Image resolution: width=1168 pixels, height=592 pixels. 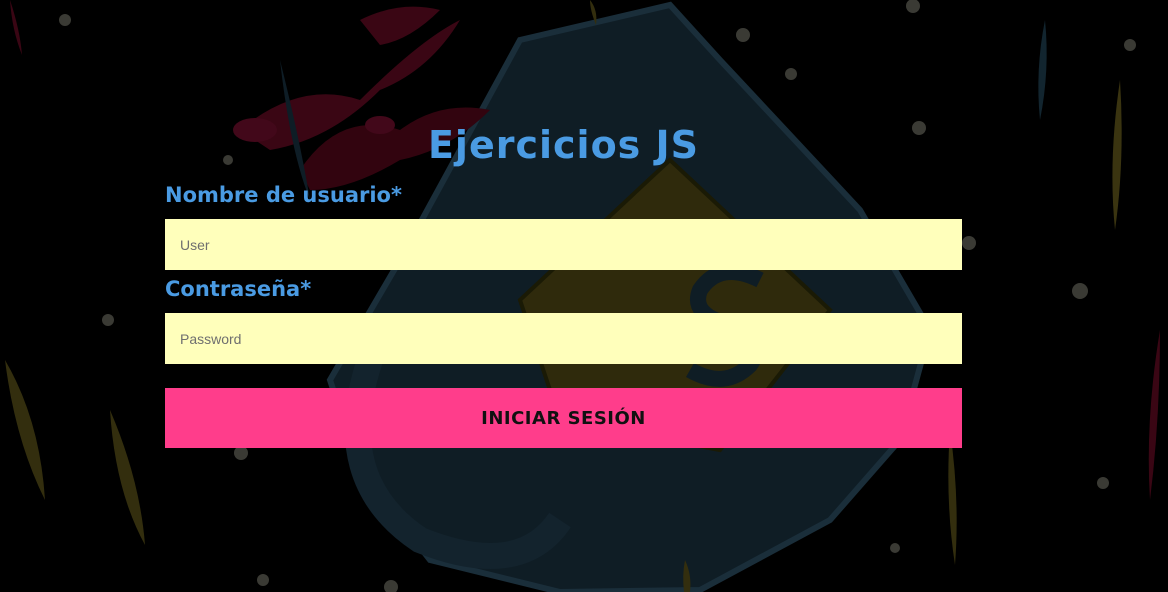 What do you see at coordinates (563, 195) in the screenshot?
I see `username-label: Nombre de usuario*` at bounding box center [563, 195].